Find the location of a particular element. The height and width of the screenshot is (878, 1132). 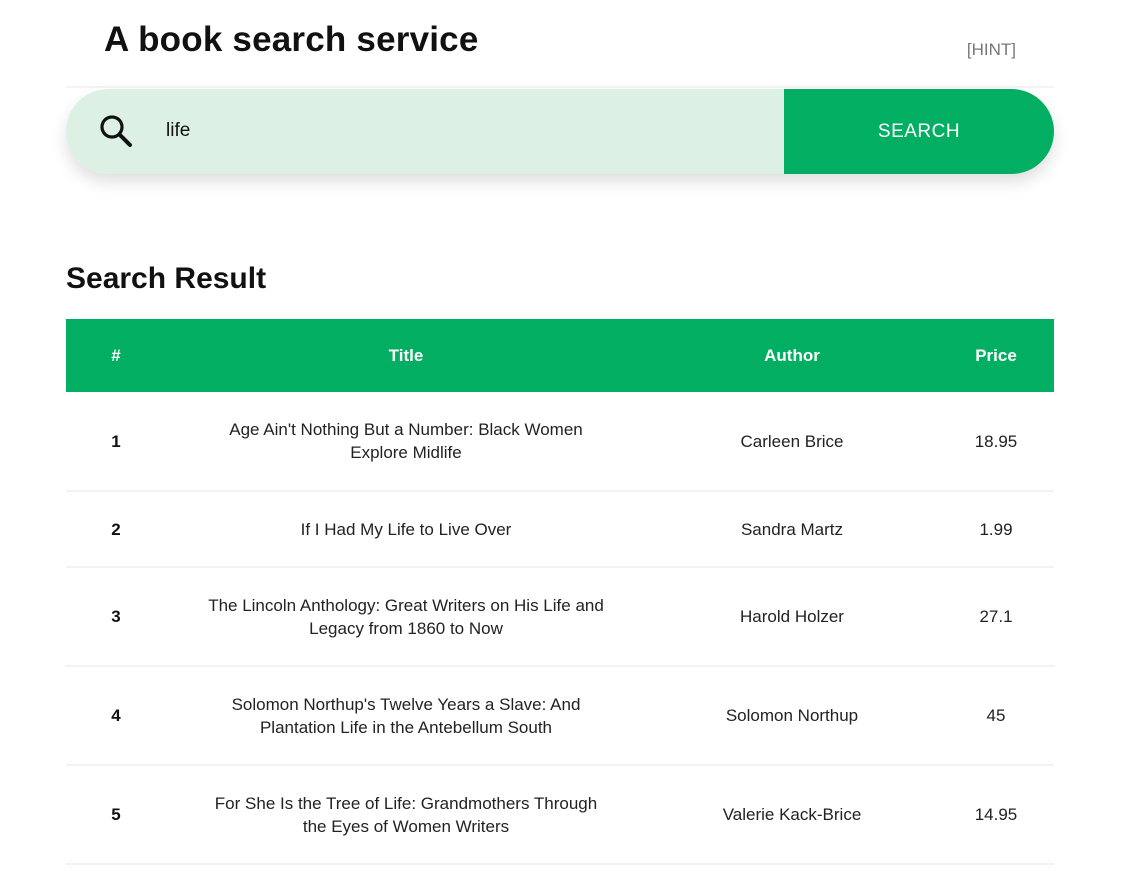

hint-link: [HINT] is located at coordinates (991, 50).